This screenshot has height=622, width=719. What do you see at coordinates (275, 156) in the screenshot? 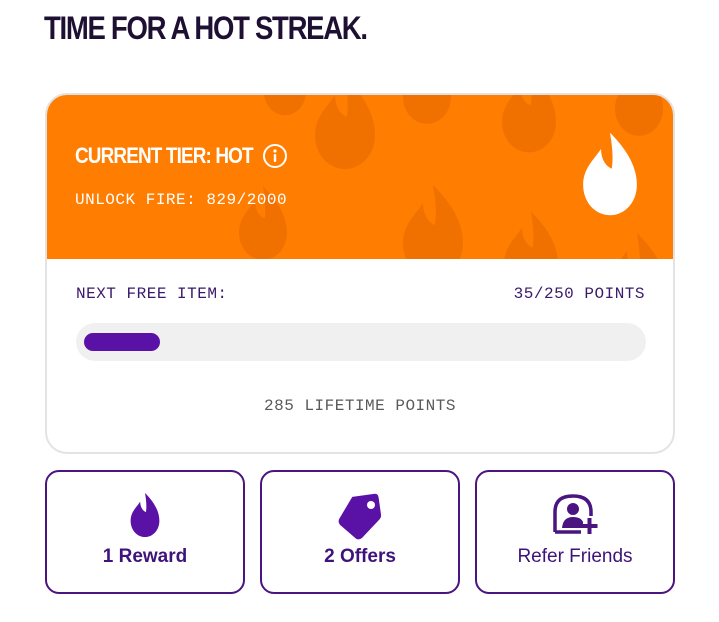
I see `info-icon` at bounding box center [275, 156].